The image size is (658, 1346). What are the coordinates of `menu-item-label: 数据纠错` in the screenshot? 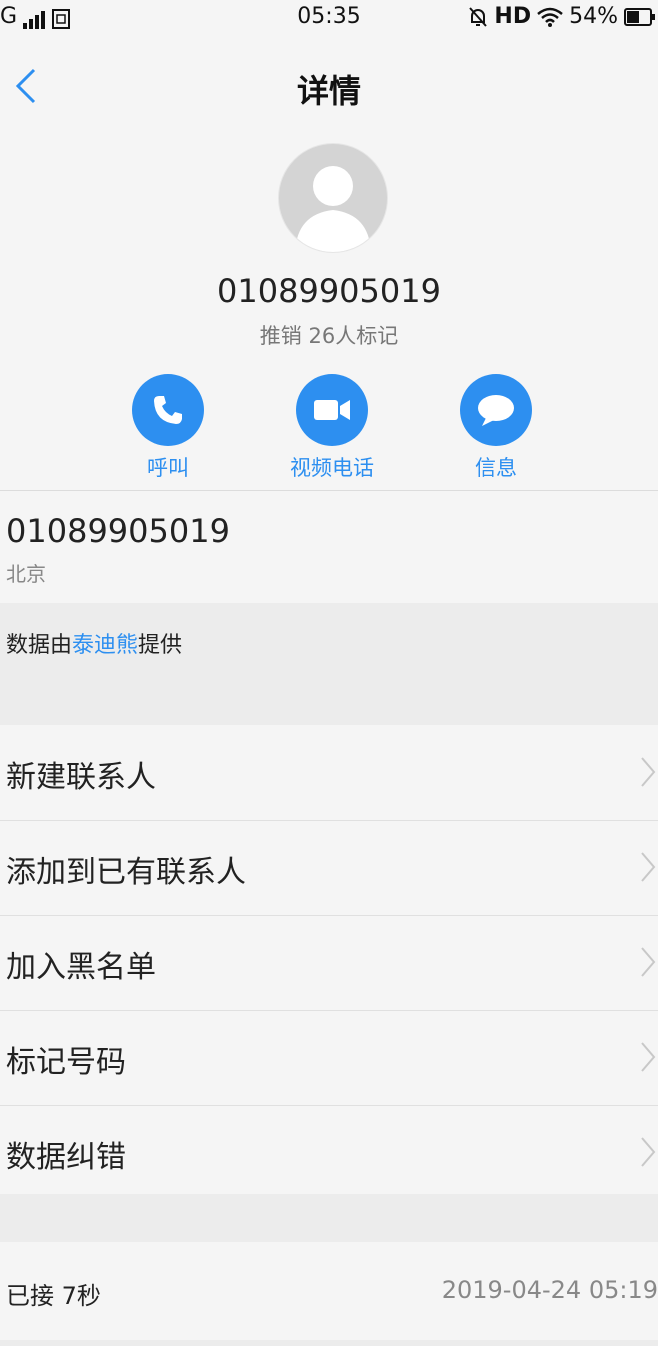 It's located at (66, 1157).